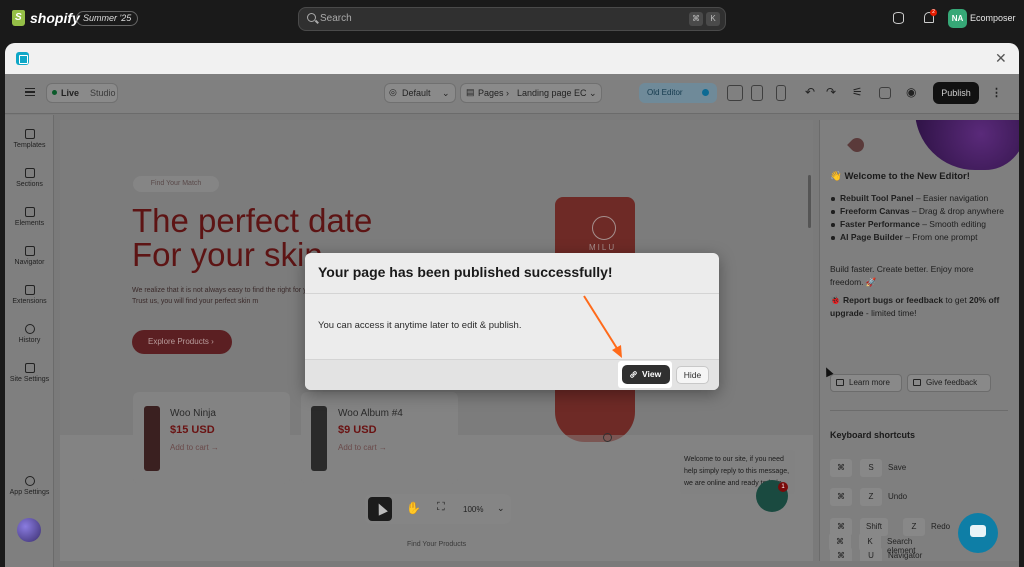  I want to click on view-button: View, so click(646, 374).